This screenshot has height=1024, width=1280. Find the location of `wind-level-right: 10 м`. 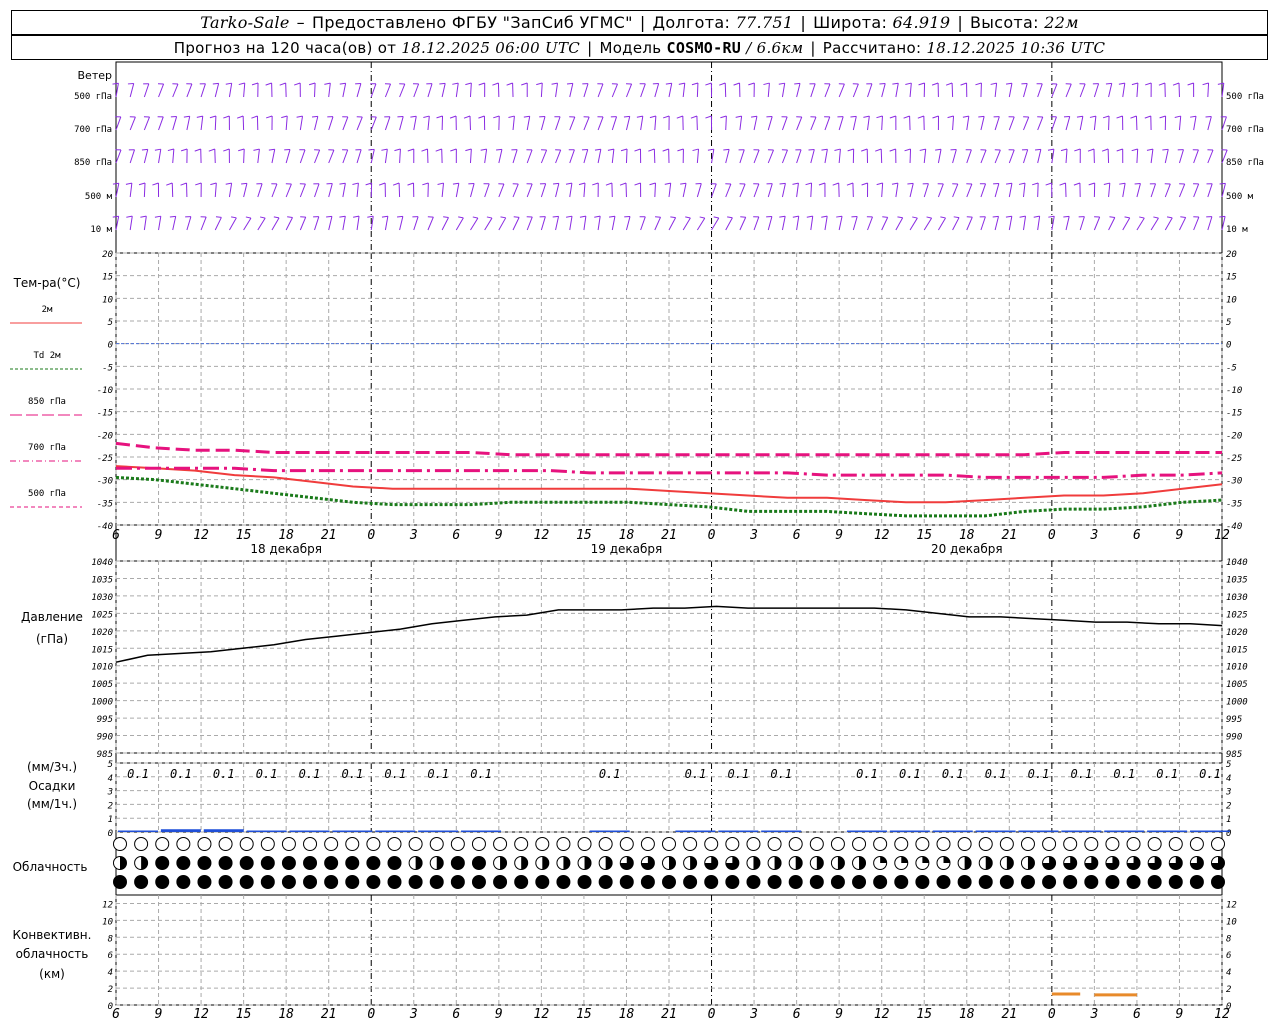

wind-level-right: 10 м is located at coordinates (1237, 230).